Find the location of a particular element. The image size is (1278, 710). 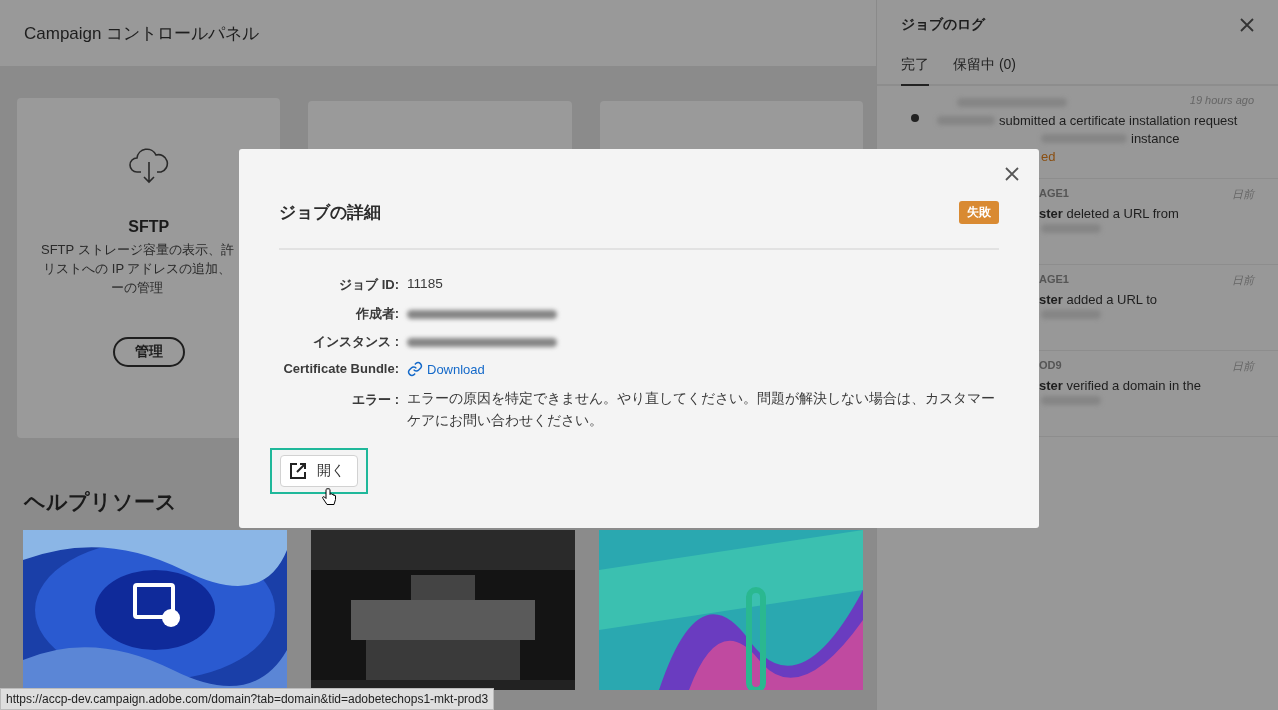

field-value: エラーの原因を特定できません。やり直してください。問題が解決しない場合は、カスタマーケアにお問い合わせください。 is located at coordinates (701, 410).